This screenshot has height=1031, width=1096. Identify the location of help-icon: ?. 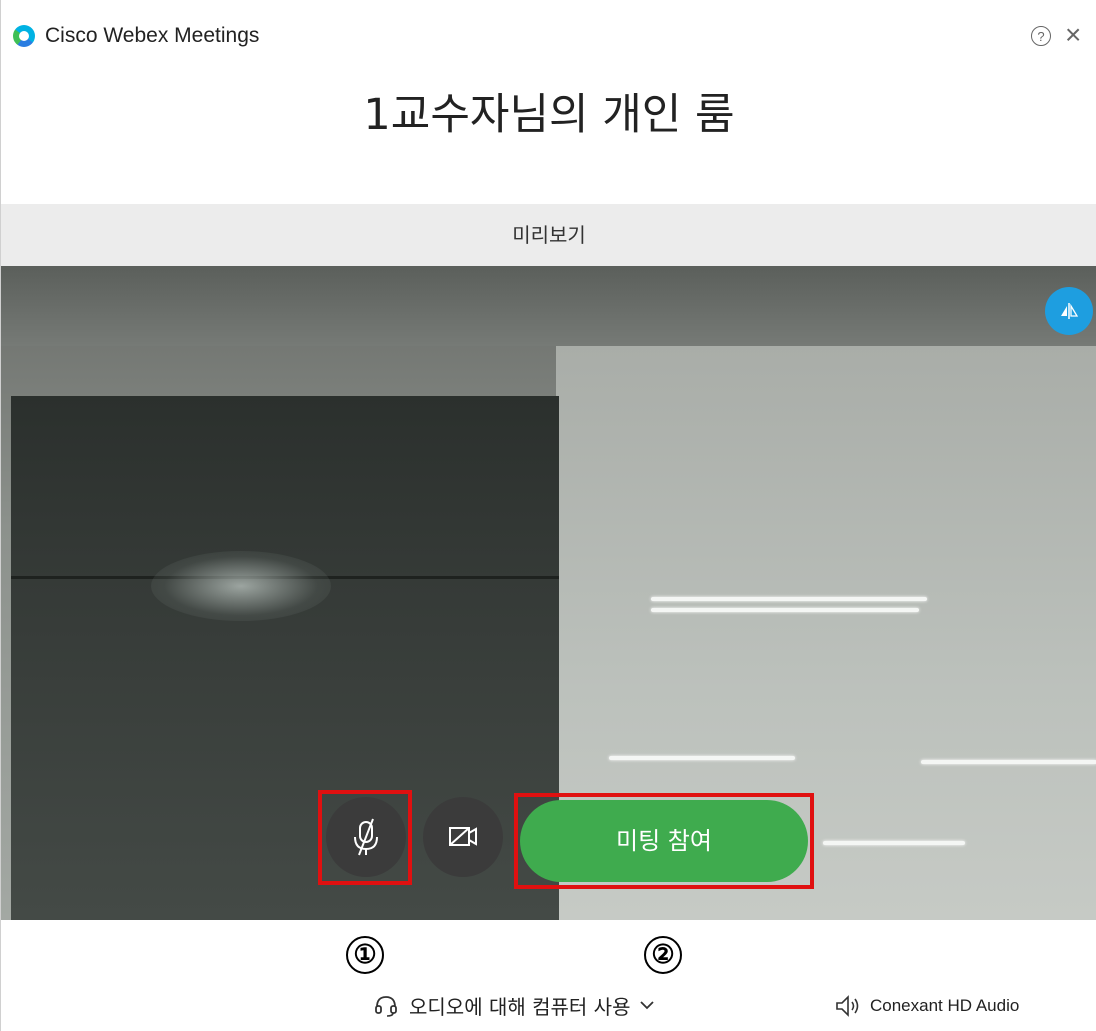
(1041, 36).